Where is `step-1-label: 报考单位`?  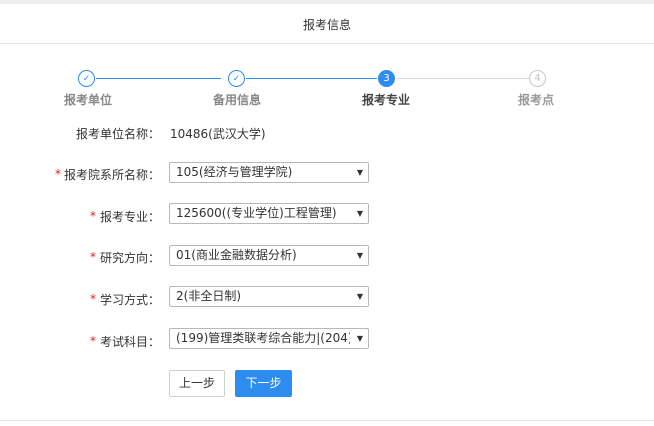
step-1-label: 报考单位 is located at coordinates (88, 100).